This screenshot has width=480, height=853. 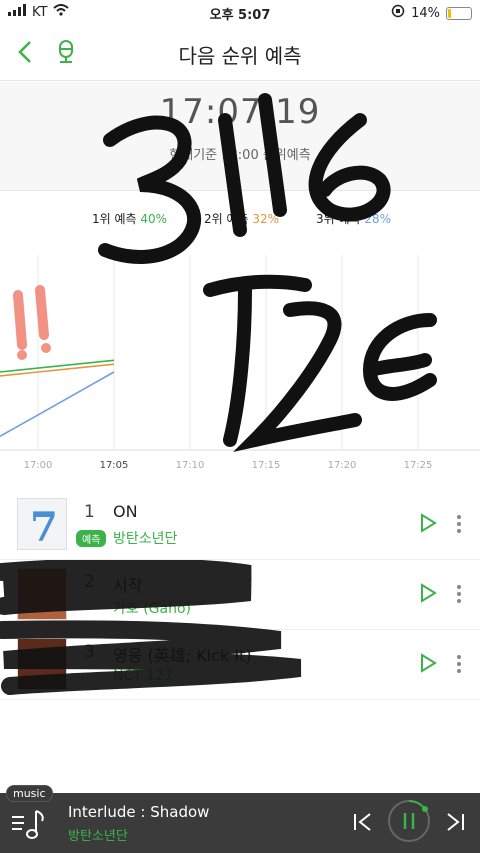 I want to click on play-icon, so click(x=428, y=523).